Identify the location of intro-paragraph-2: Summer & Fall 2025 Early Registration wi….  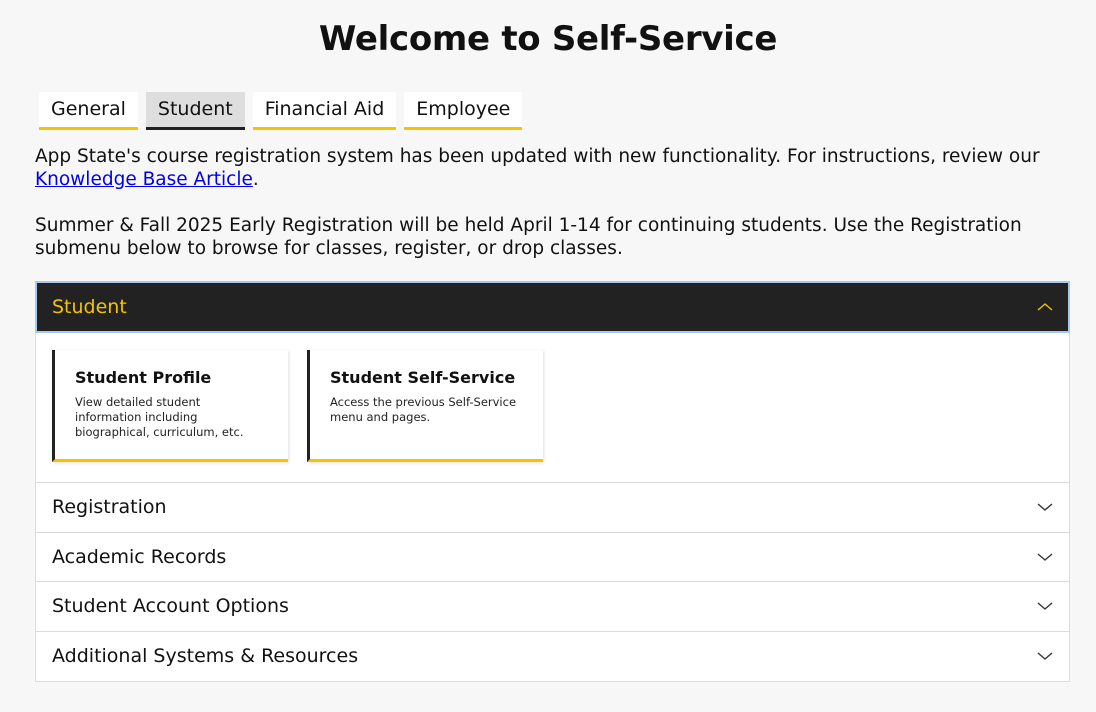
(528, 237).